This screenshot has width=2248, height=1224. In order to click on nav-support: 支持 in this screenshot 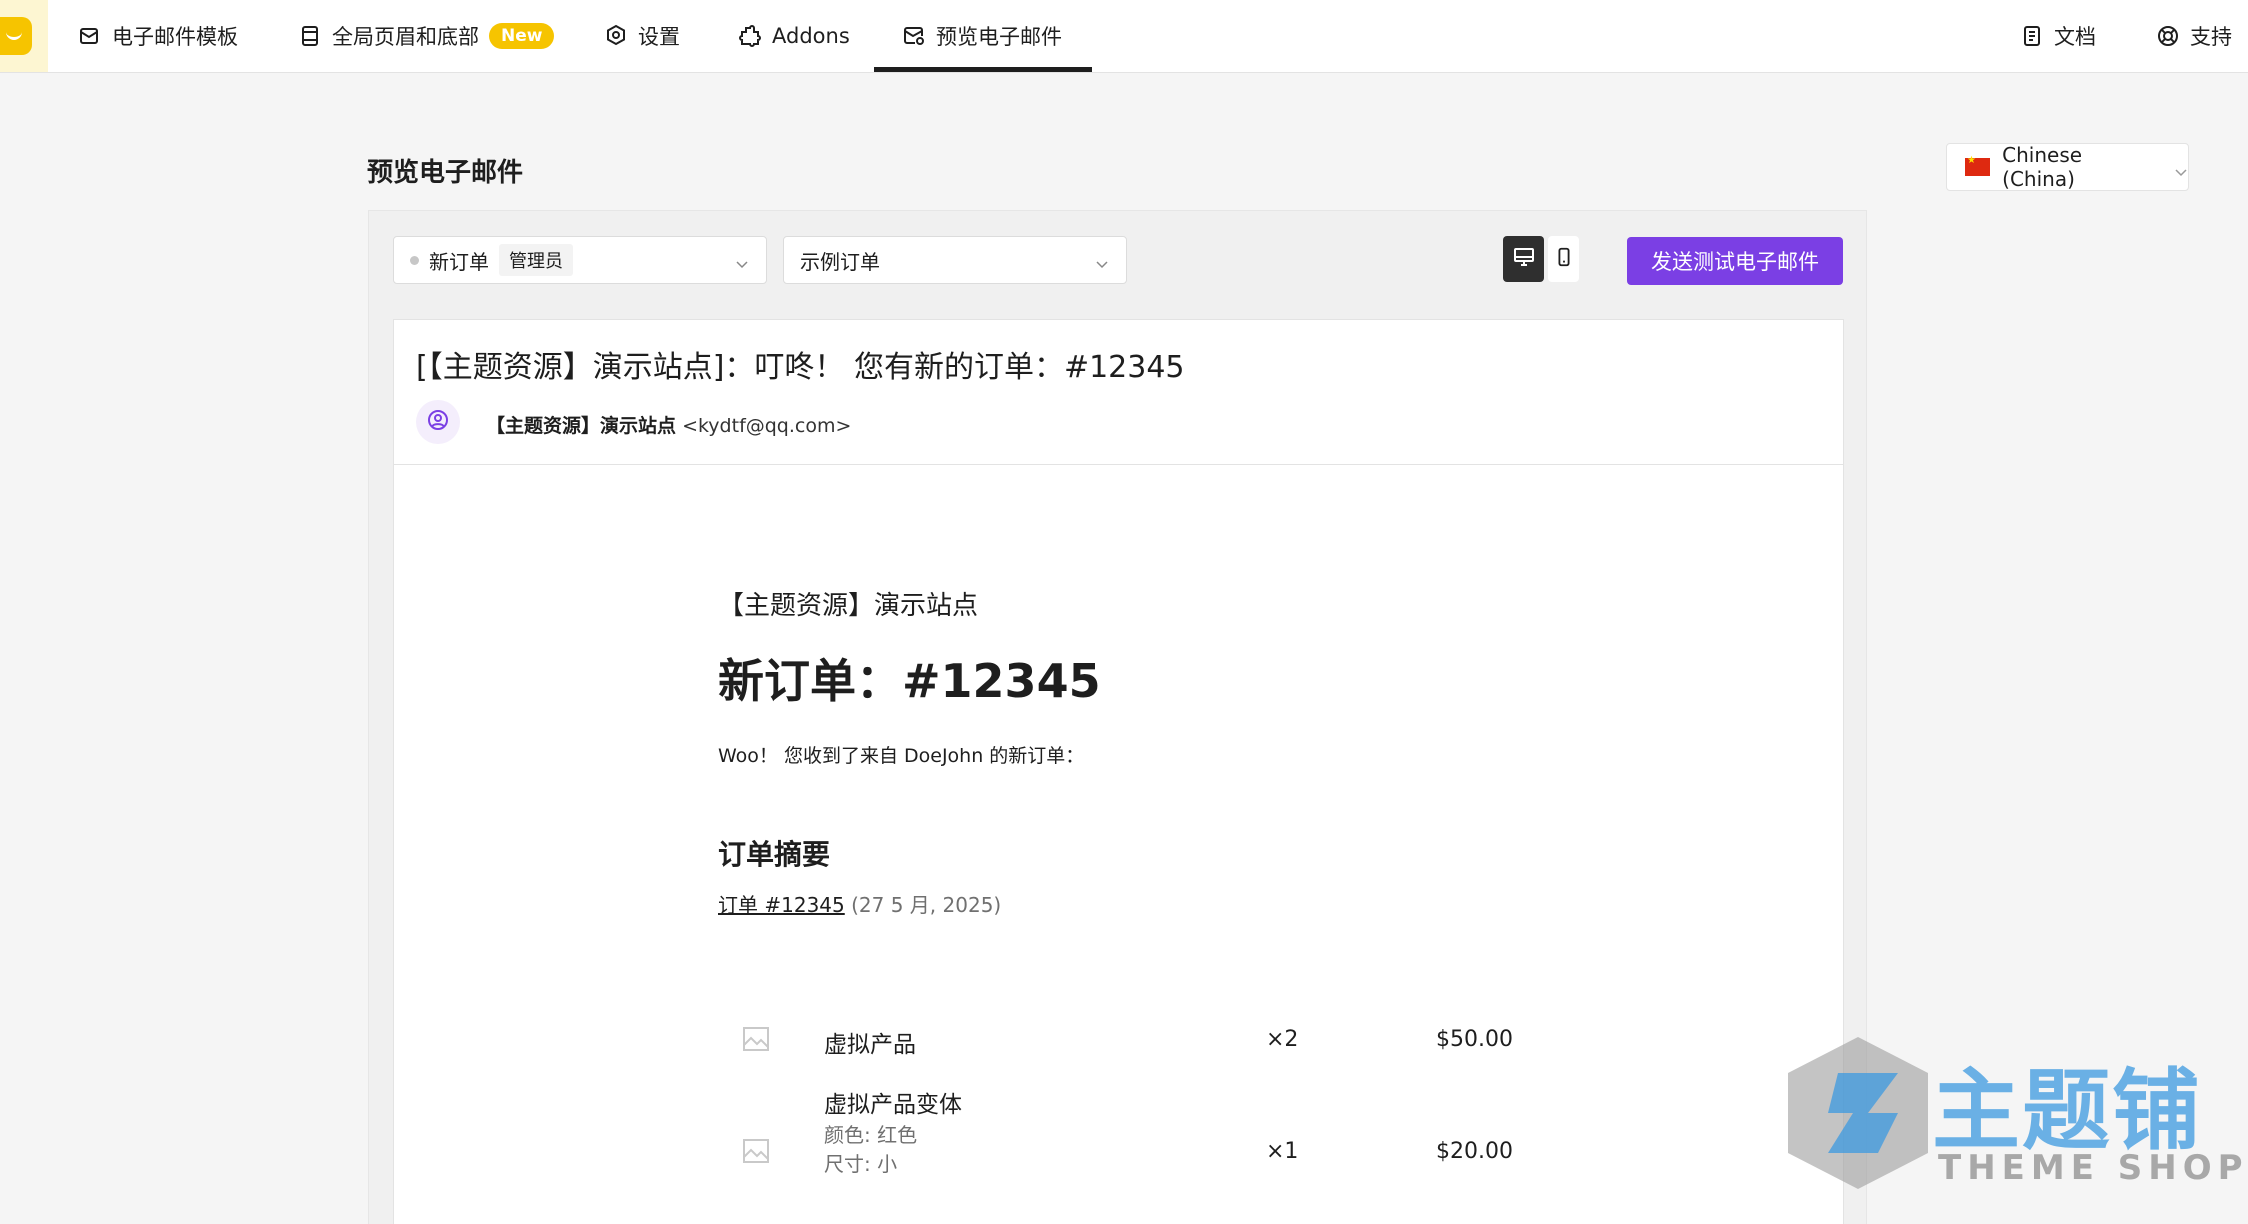, I will do `click(2194, 36)`.